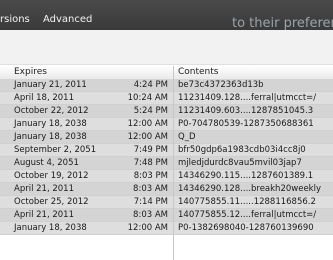 This screenshot has width=333, height=260. Describe the element at coordinates (246, 124) in the screenshot. I see `cookie-contents: P0-704780539-1287350688361` at that location.